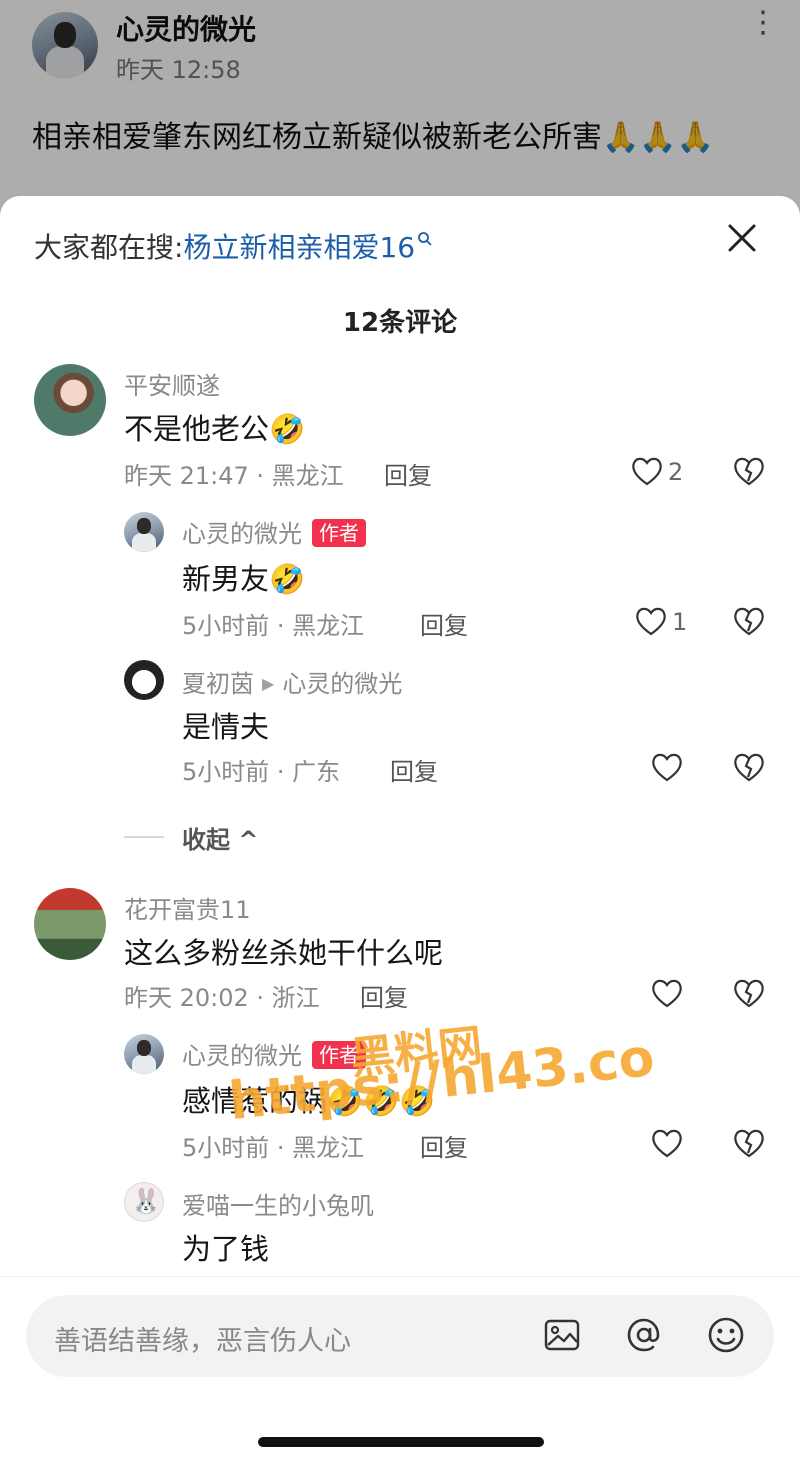  I want to click on search-suggestion-keyword: 杨立新相亲相爱16, so click(299, 247).